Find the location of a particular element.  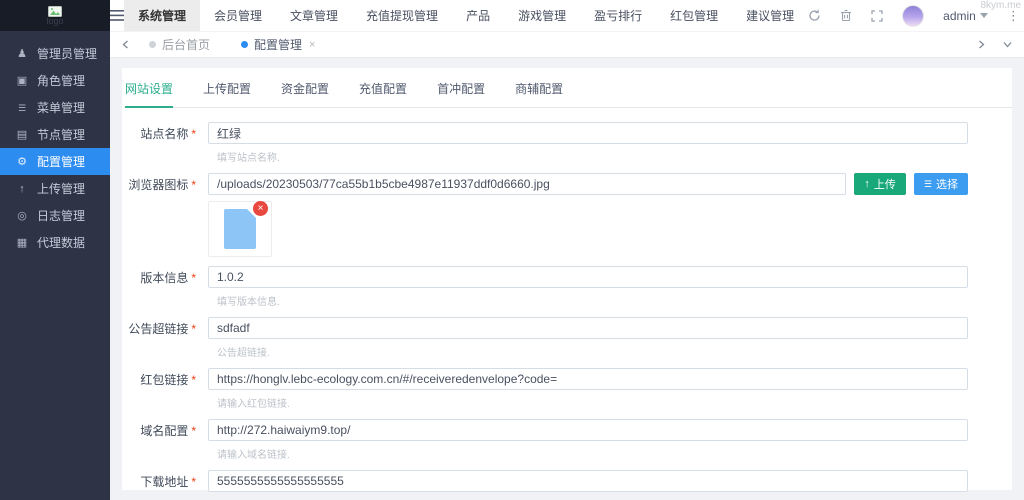

topnav-item: 建议管理 is located at coordinates (770, 15).